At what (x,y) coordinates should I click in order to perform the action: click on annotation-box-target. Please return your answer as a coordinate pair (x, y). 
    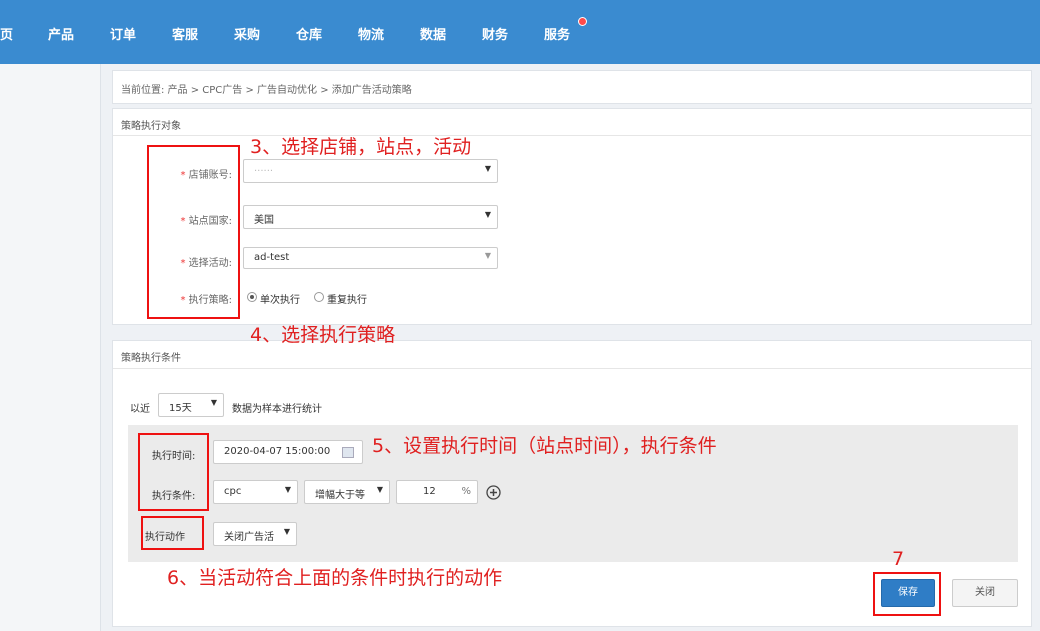
    Looking at the image, I should click on (193, 232).